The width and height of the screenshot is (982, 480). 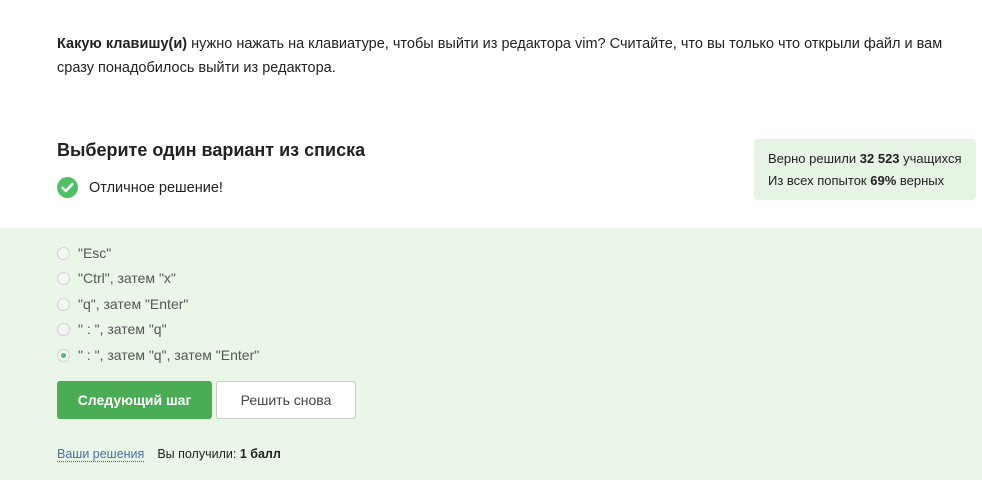 I want to click on check-circle-icon, so click(x=67, y=187).